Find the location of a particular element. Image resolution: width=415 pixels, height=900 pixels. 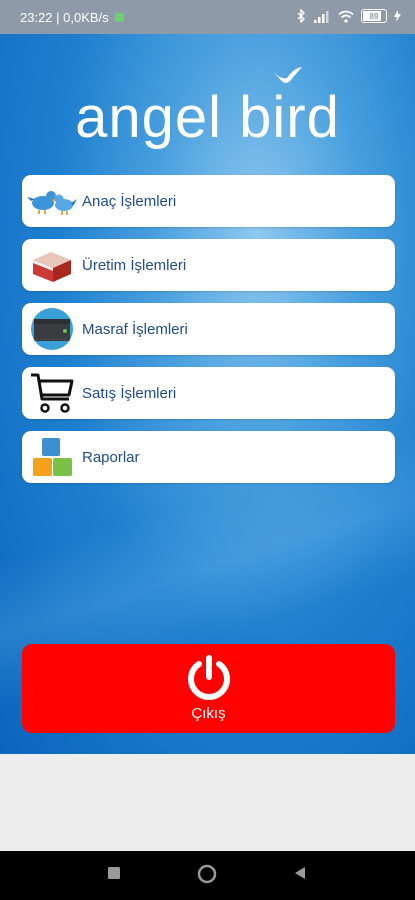

signal-icon is located at coordinates (321, 16).